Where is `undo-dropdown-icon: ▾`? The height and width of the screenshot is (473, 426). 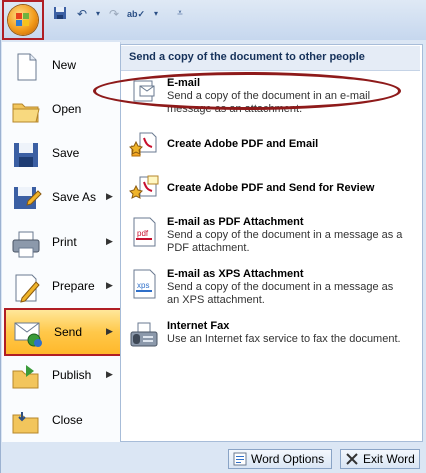
undo-dropdown-icon: ▾ is located at coordinates (98, 14).